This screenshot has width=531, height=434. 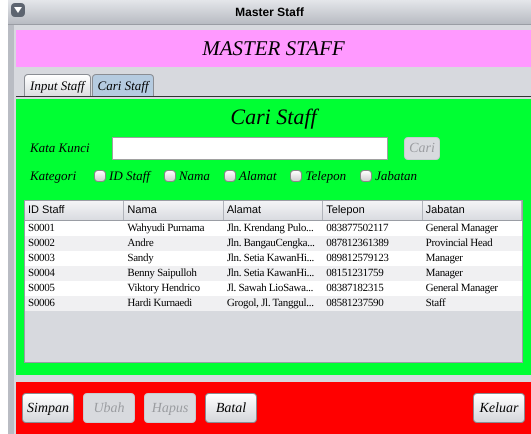 I want to click on column-header: ID Staff, so click(x=74, y=210).